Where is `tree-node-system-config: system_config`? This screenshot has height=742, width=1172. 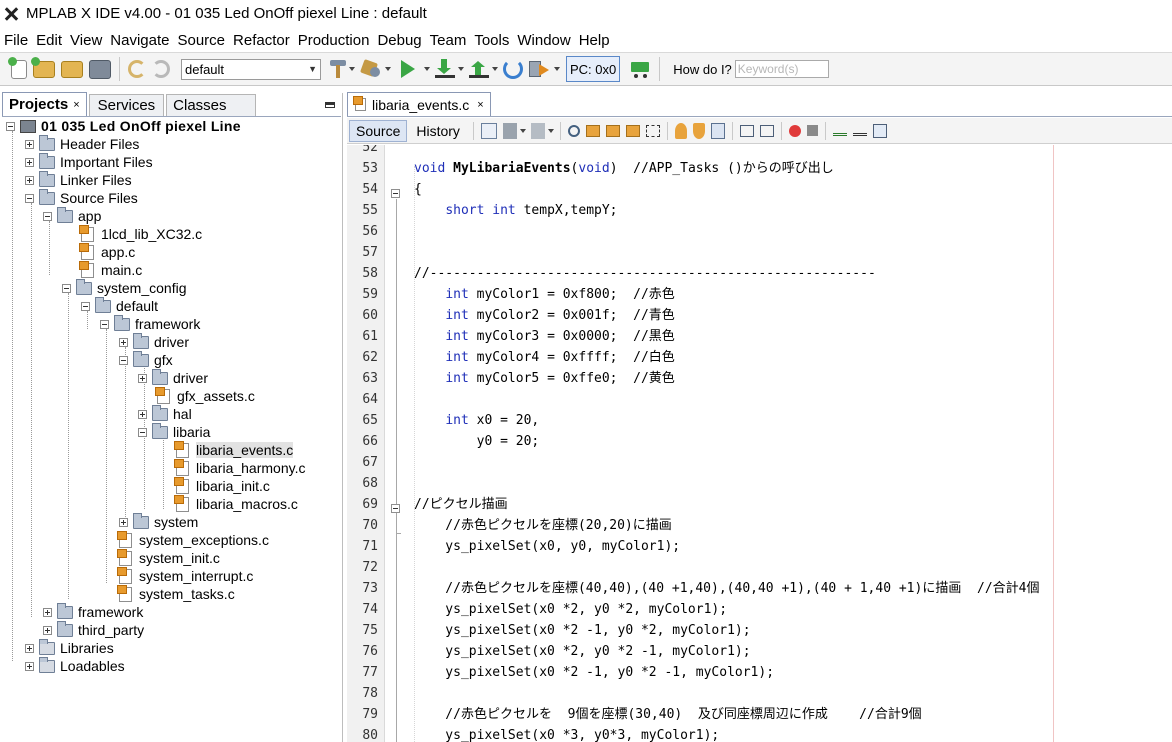
tree-node-system-config: system_config is located at coordinates (124, 287).